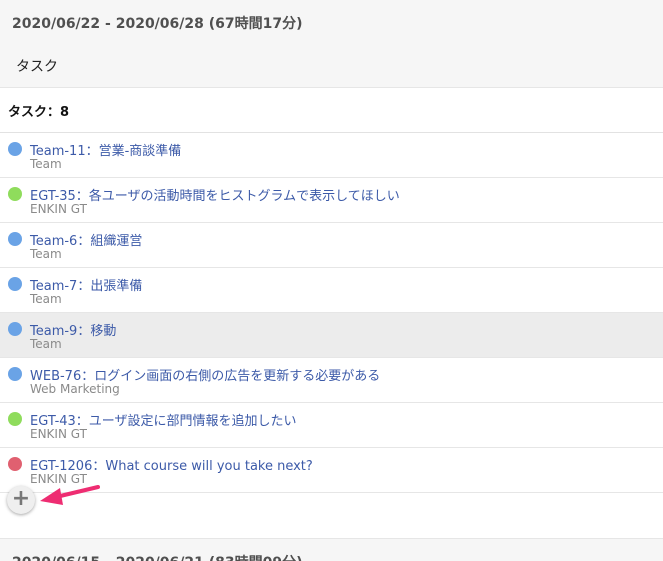  Describe the element at coordinates (331, 155) in the screenshot. I see `task-row: Team-11：営業-商談準備 Team` at that location.